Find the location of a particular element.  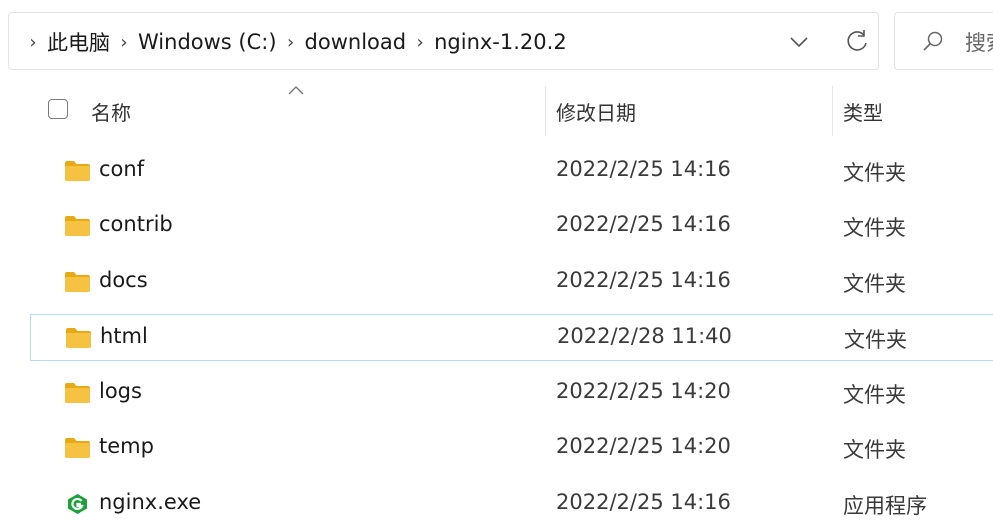

select-all-checkbox is located at coordinates (58, 109).